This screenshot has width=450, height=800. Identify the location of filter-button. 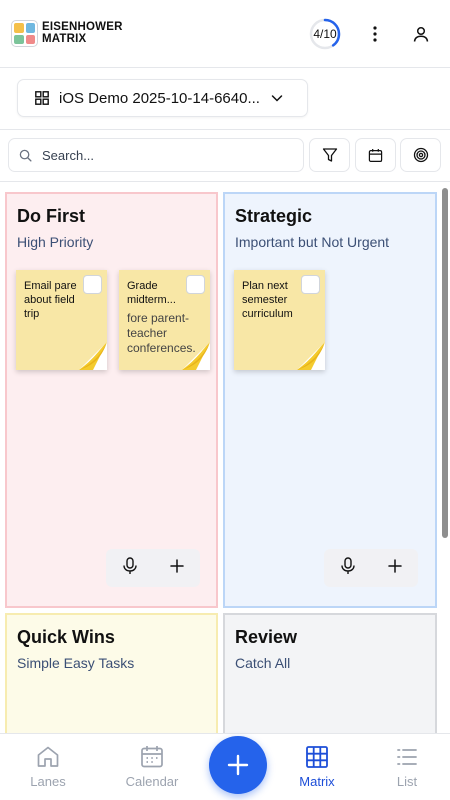
(329, 155).